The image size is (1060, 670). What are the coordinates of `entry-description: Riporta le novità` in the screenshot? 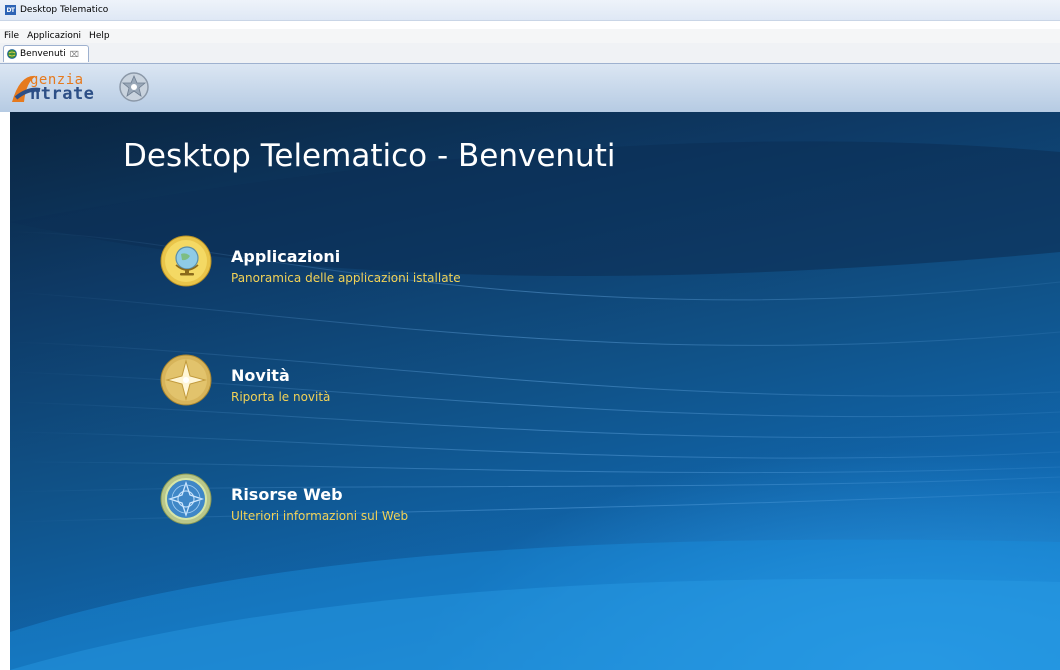 It's located at (281, 397).